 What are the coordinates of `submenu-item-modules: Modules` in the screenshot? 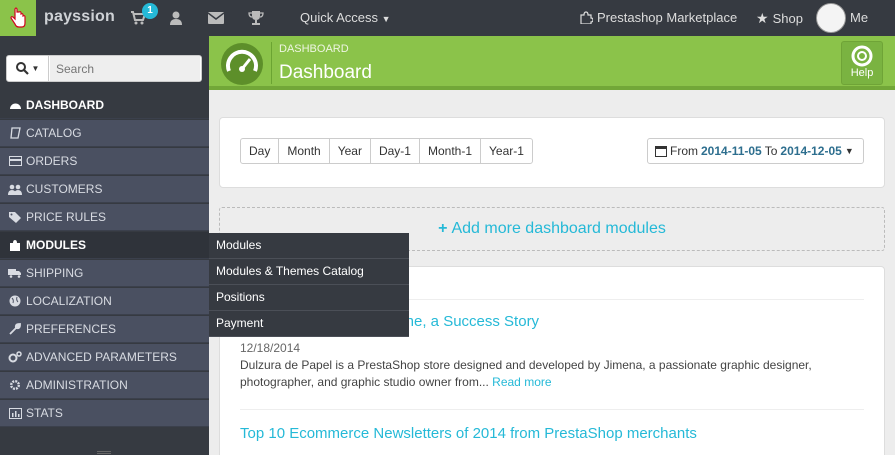 It's located at (309, 246).